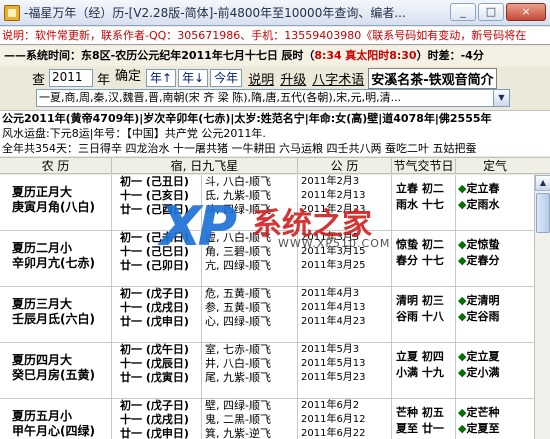 The image size is (550, 439). I want to click on solar-term-cell: 惊蛰 初二 春分 十七, so click(424, 258).